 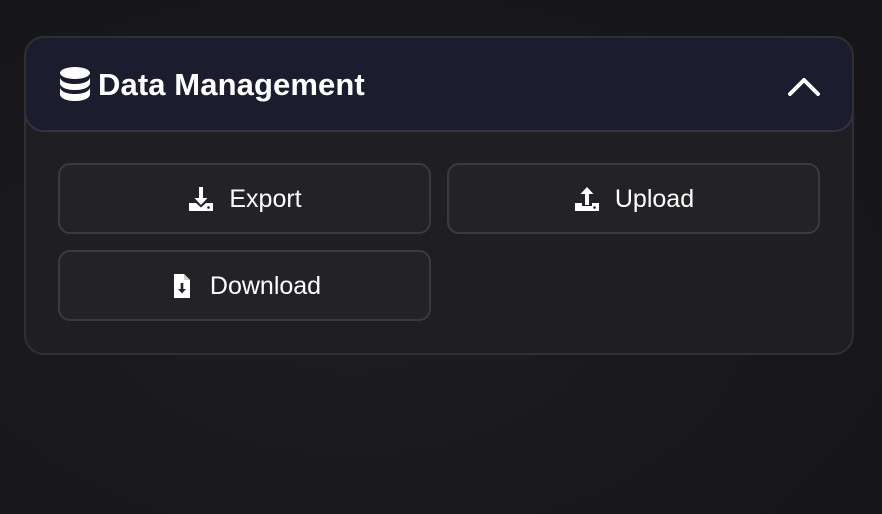 I want to click on chevron-up-icon, so click(x=804, y=86).